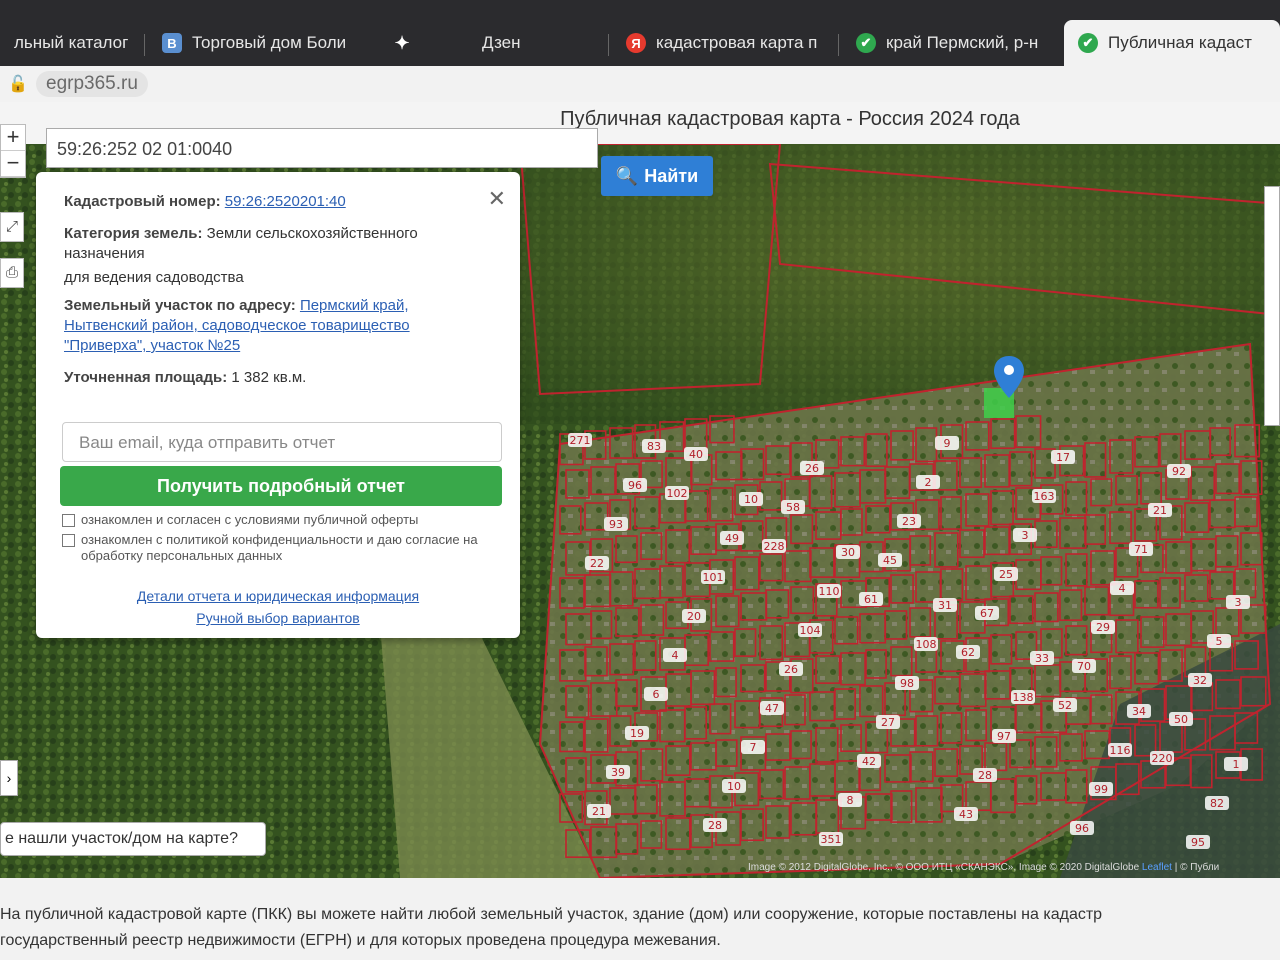 The width and height of the screenshot is (1280, 960). What do you see at coordinates (1023, 697) in the screenshot?
I see `parcel-number-label: 138` at bounding box center [1023, 697].